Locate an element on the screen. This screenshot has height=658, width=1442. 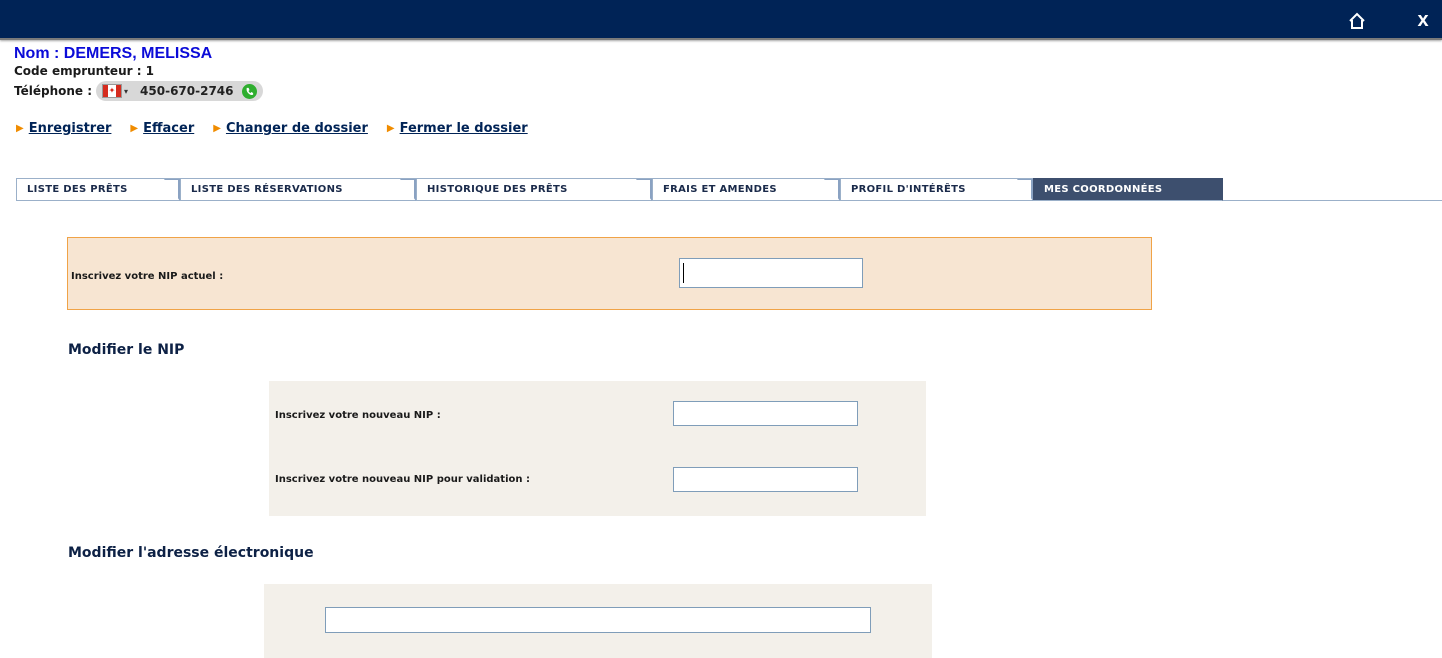
home-icon is located at coordinates (1357, 21).